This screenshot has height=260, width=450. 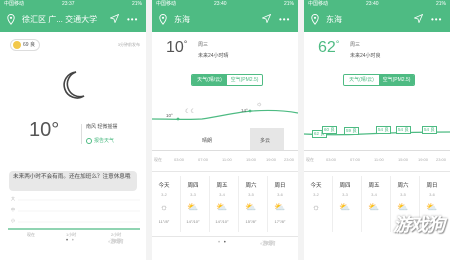 I want to click on moon-small-icon: ☾☾, so click(x=190, y=112).